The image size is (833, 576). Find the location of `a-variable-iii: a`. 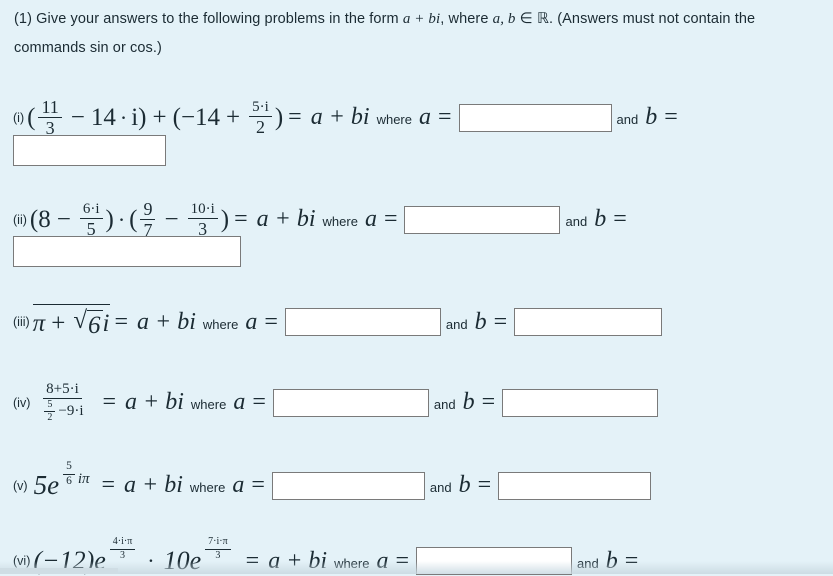

a-variable-iii: a is located at coordinates (251, 321).